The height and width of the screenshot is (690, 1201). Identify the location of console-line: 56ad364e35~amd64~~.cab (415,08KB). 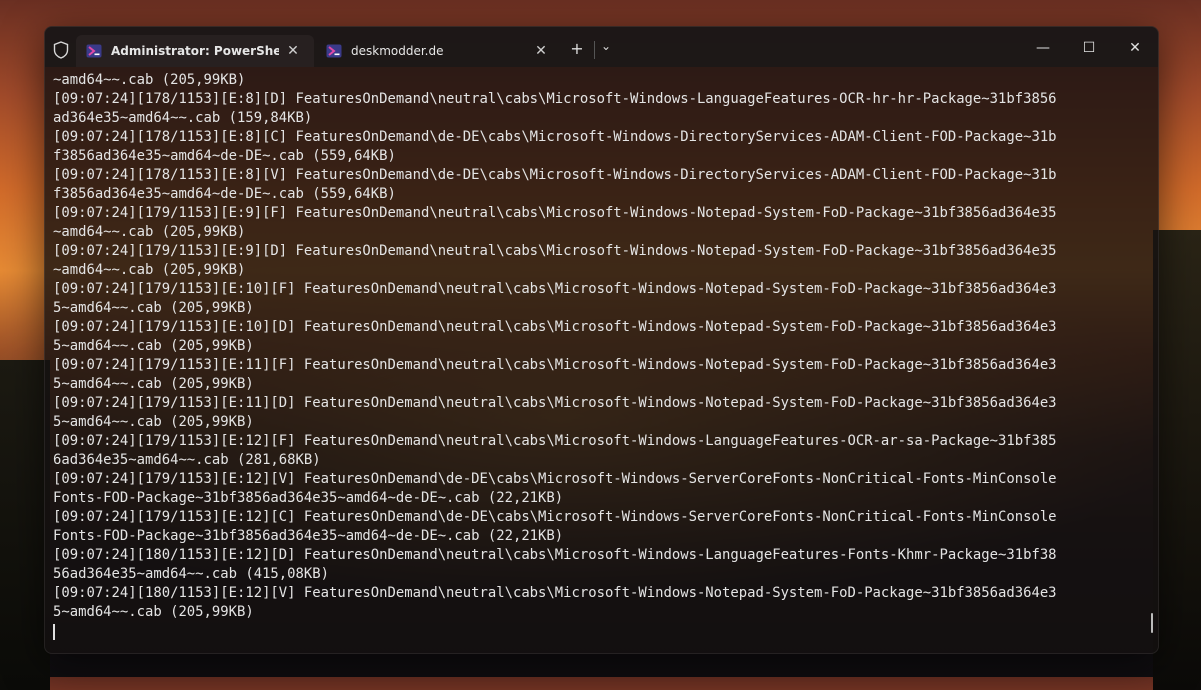
(191, 574).